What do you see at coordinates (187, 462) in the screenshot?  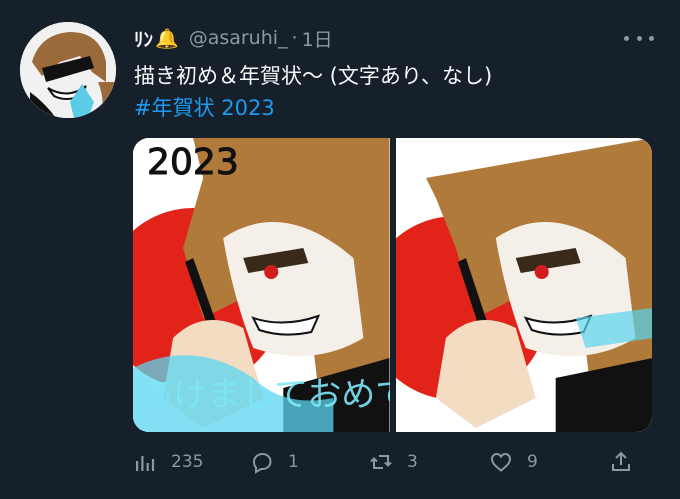 I see `views-count: 235` at bounding box center [187, 462].